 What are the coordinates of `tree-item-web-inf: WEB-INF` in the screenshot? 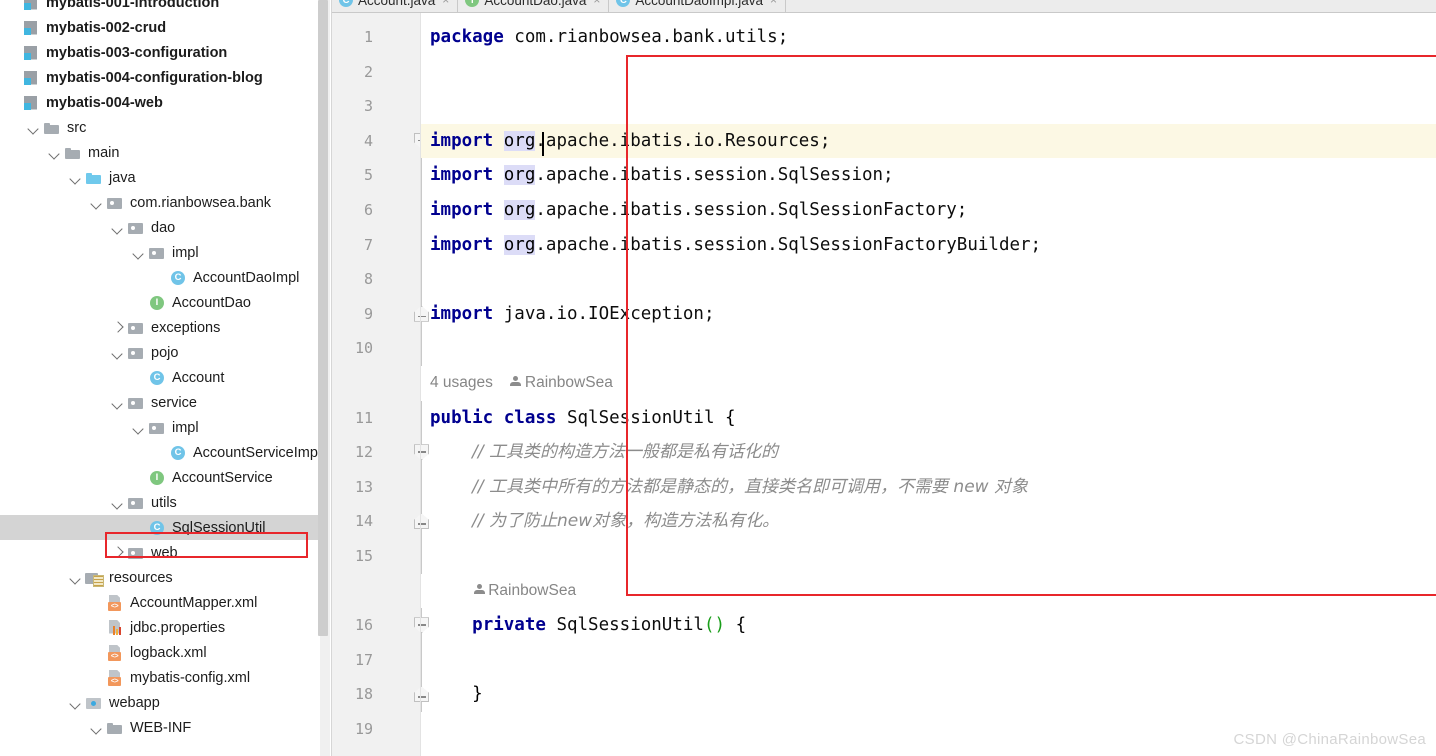 It's located at (160, 727).